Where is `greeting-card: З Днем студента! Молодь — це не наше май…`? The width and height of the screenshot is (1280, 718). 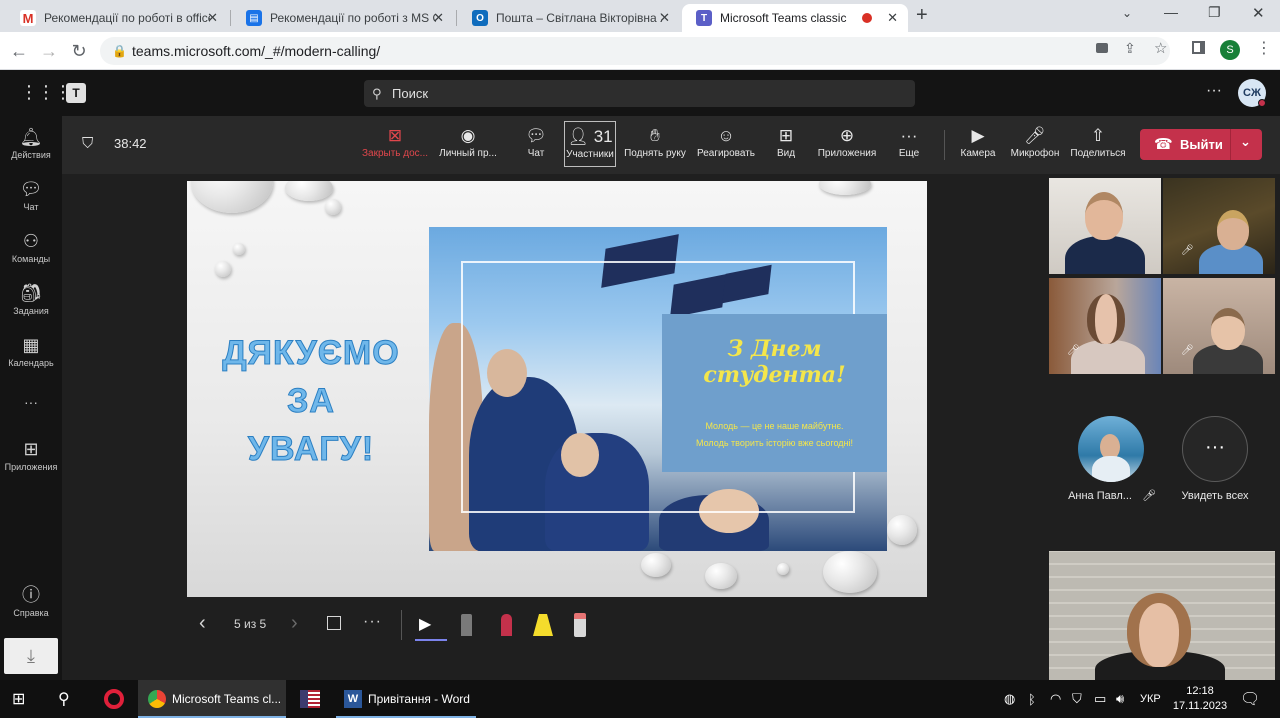
greeting-card: З Днем студента! Молодь — це не наше май… is located at coordinates (774, 393).